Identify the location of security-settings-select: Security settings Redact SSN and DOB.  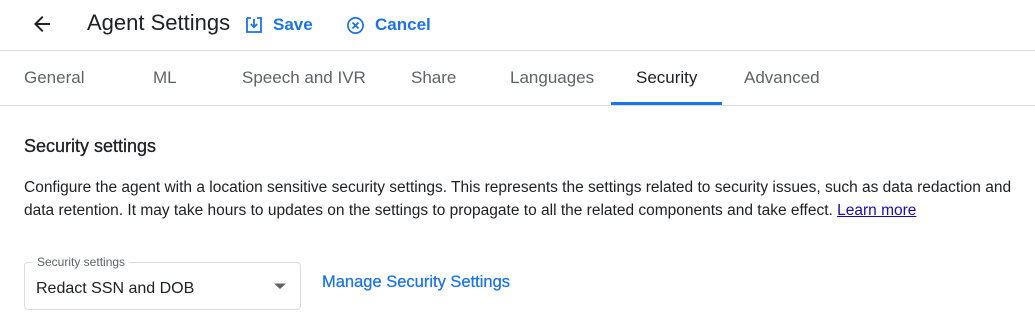
(162, 282).